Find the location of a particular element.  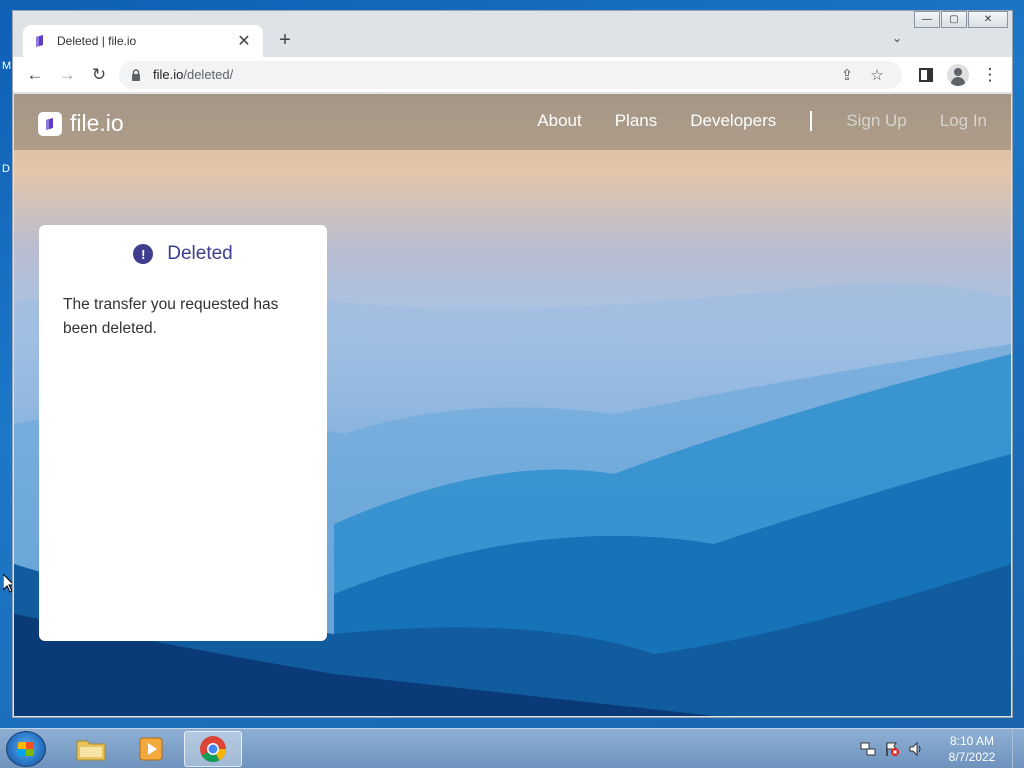

lock-icon is located at coordinates (136, 75).